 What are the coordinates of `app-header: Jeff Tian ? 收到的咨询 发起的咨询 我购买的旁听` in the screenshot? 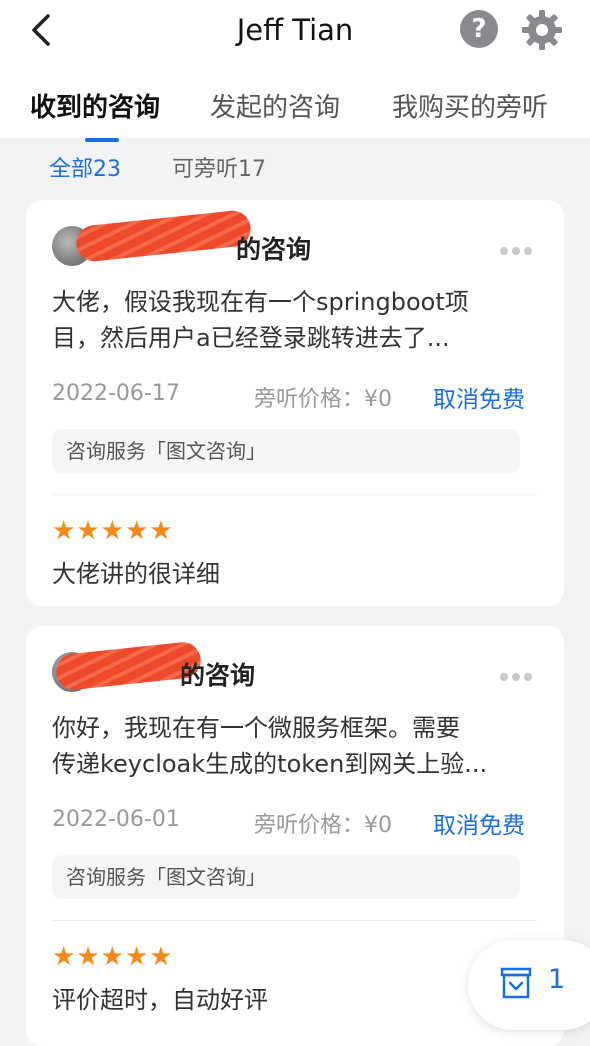 It's located at (295, 69).